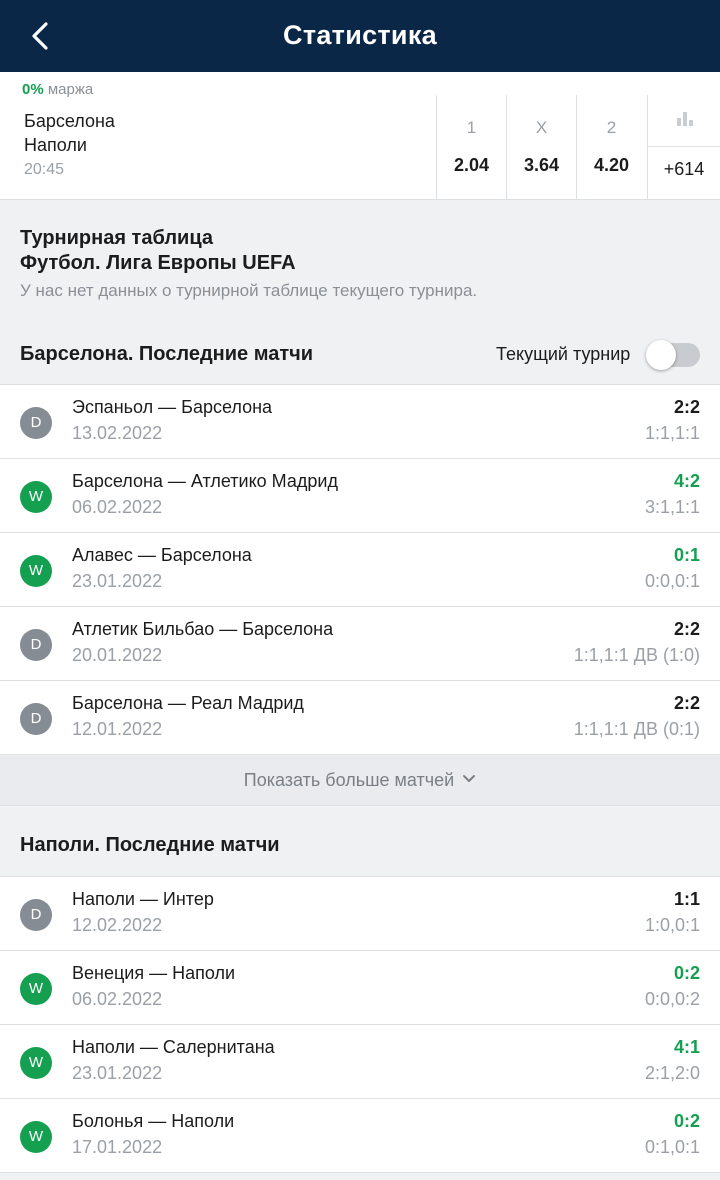 The width and height of the screenshot is (720, 1180). I want to click on current-tournament-label: Текущий турнир, so click(563, 354).